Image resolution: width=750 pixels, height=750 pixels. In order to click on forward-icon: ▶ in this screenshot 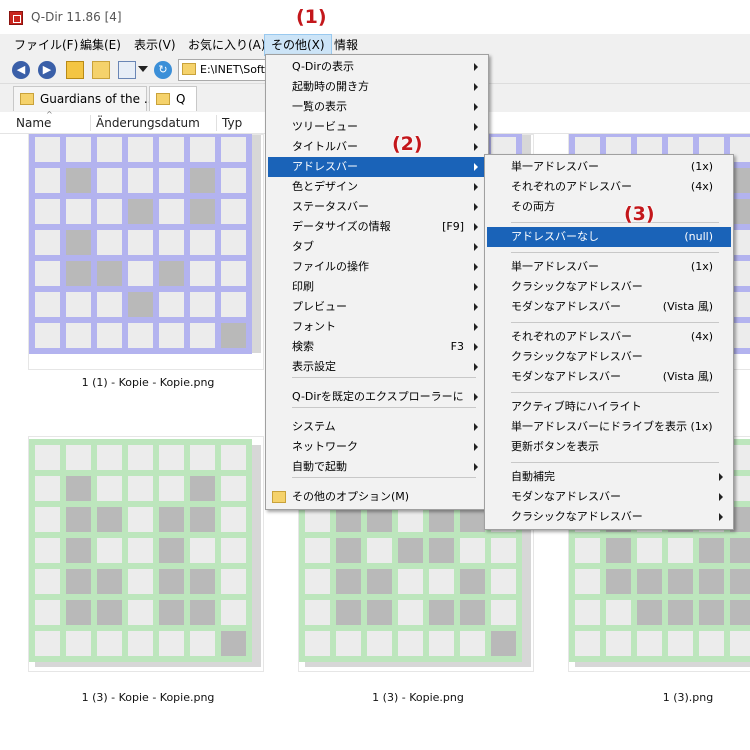, I will do `click(47, 70)`.